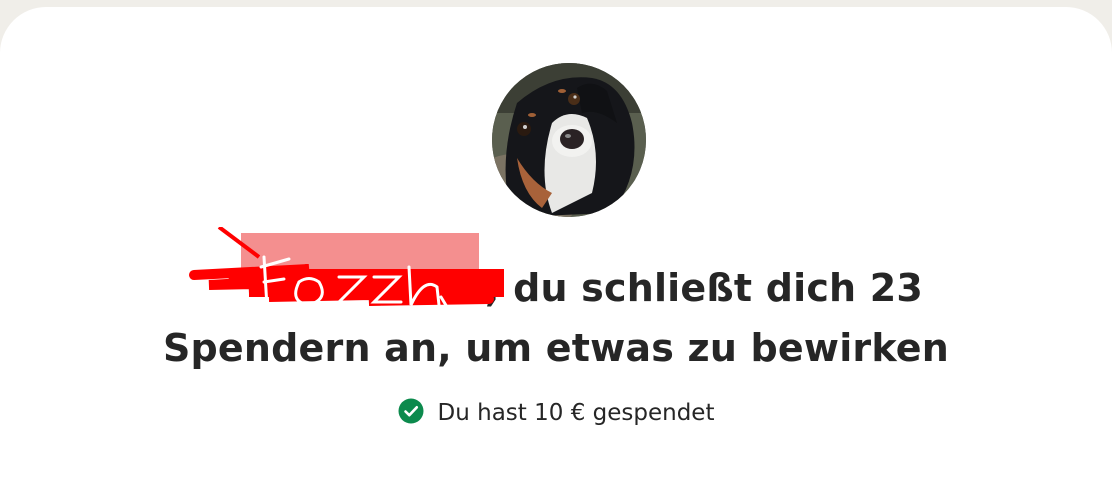 This screenshot has height=489, width=1112. I want to click on donated-amount-text: Du hast 10 € gespendet, so click(576, 413).